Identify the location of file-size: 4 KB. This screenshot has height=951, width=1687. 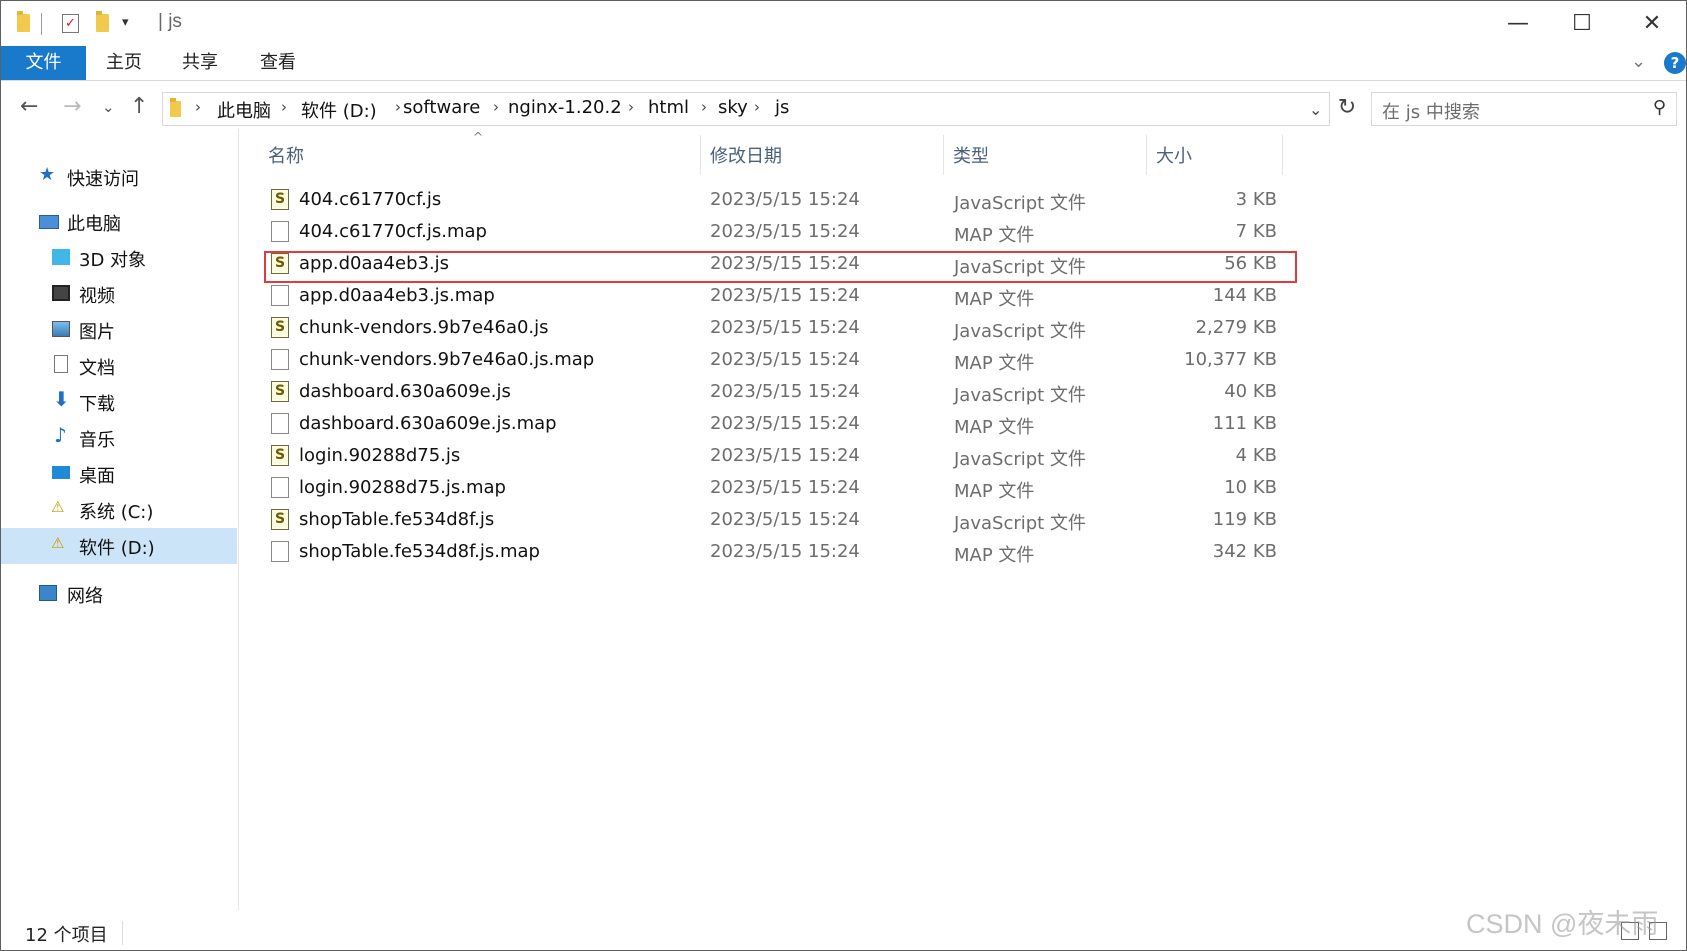
(1256, 455).